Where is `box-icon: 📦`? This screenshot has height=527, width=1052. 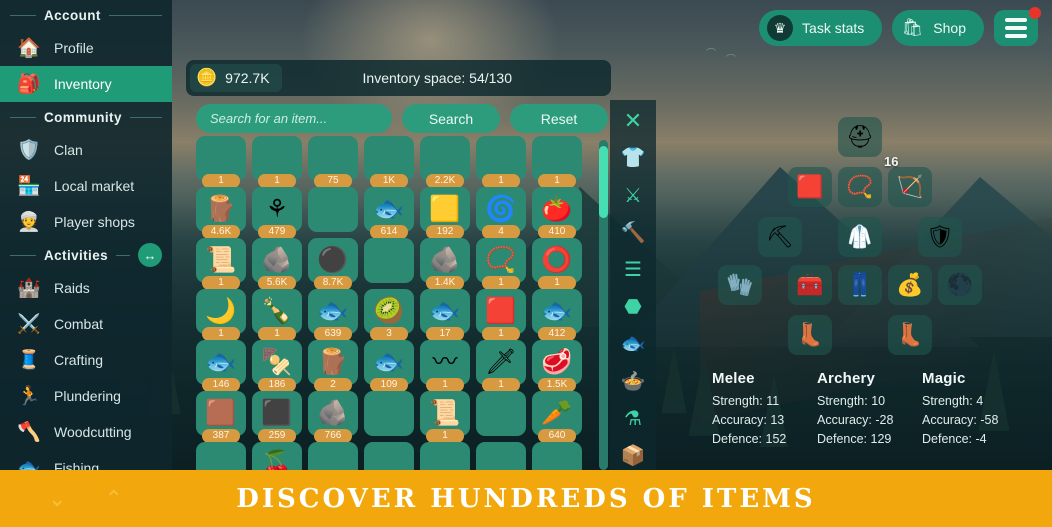
box-icon: 📦 is located at coordinates (633, 455).